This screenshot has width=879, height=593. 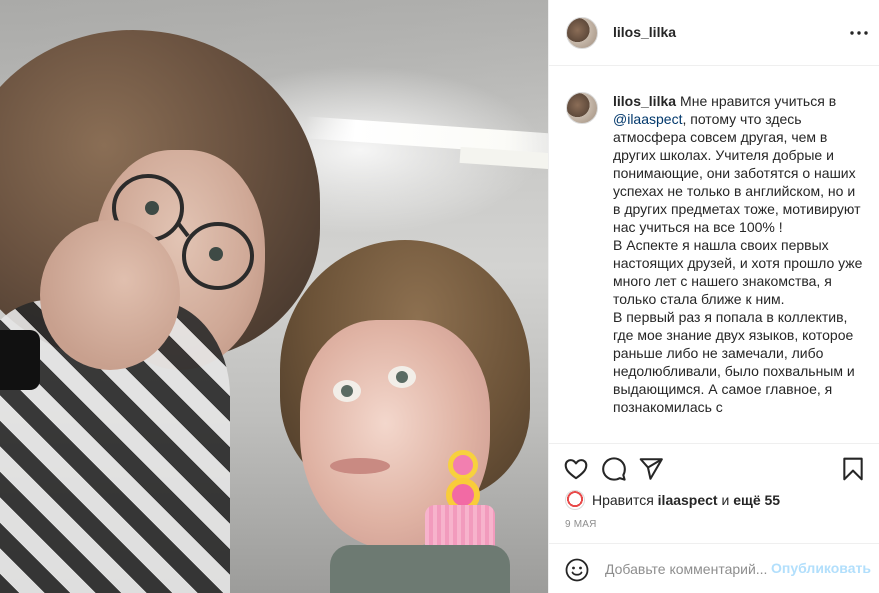 I want to click on comment-input, so click(x=688, y=569).